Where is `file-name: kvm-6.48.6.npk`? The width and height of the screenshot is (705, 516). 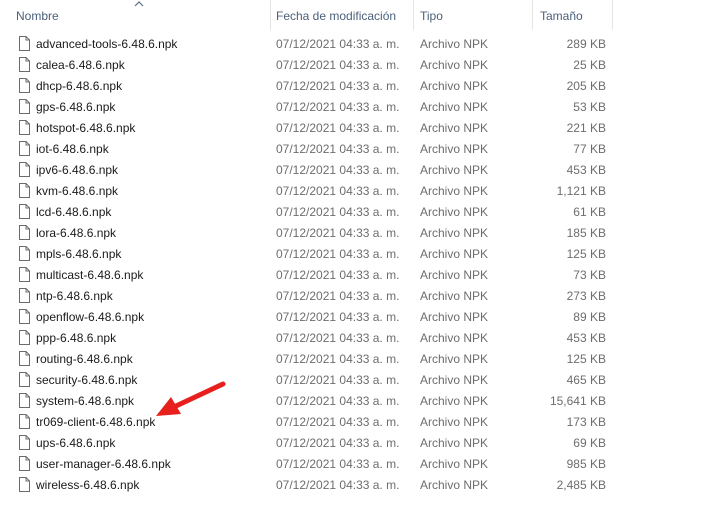
file-name: kvm-6.48.6.npk is located at coordinates (77, 191).